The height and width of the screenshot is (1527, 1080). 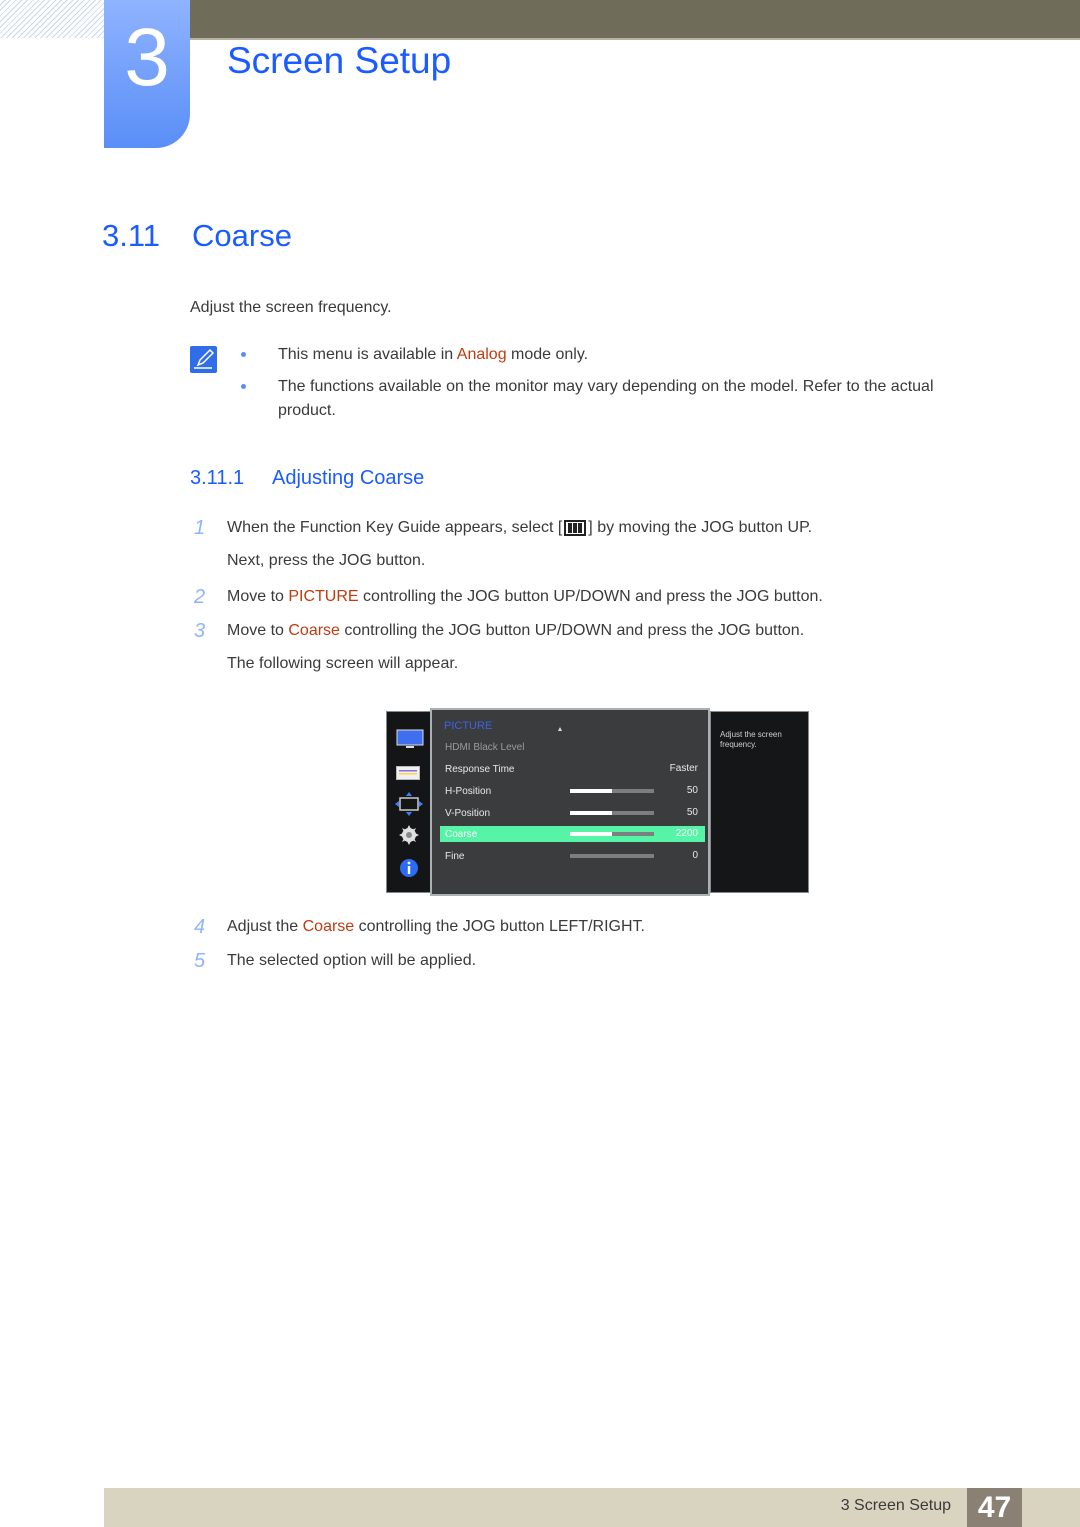 What do you see at coordinates (572, 769) in the screenshot?
I see `osd-menu-item-response-time: Response Time Faster` at bounding box center [572, 769].